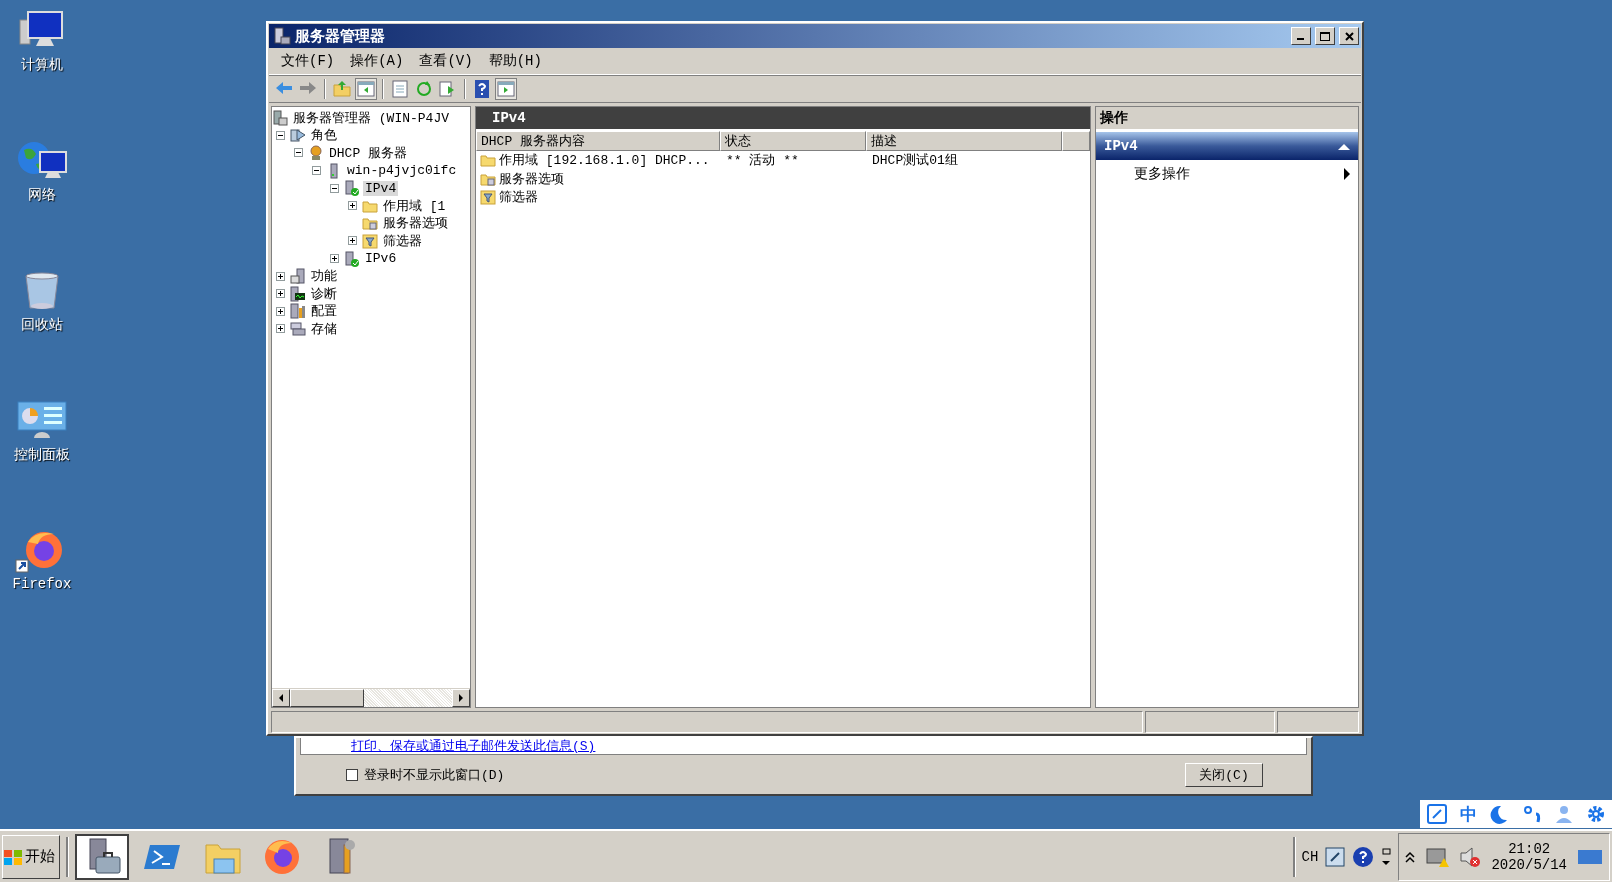  I want to click on document-icon, so click(400, 89).